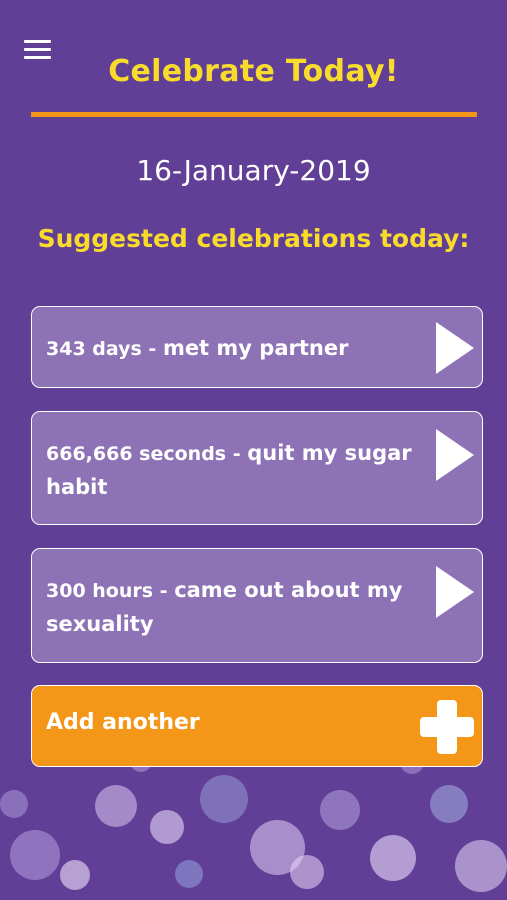 This screenshot has width=507, height=900. I want to click on suggestions-heading: Suggested celebrations today:, so click(253, 238).